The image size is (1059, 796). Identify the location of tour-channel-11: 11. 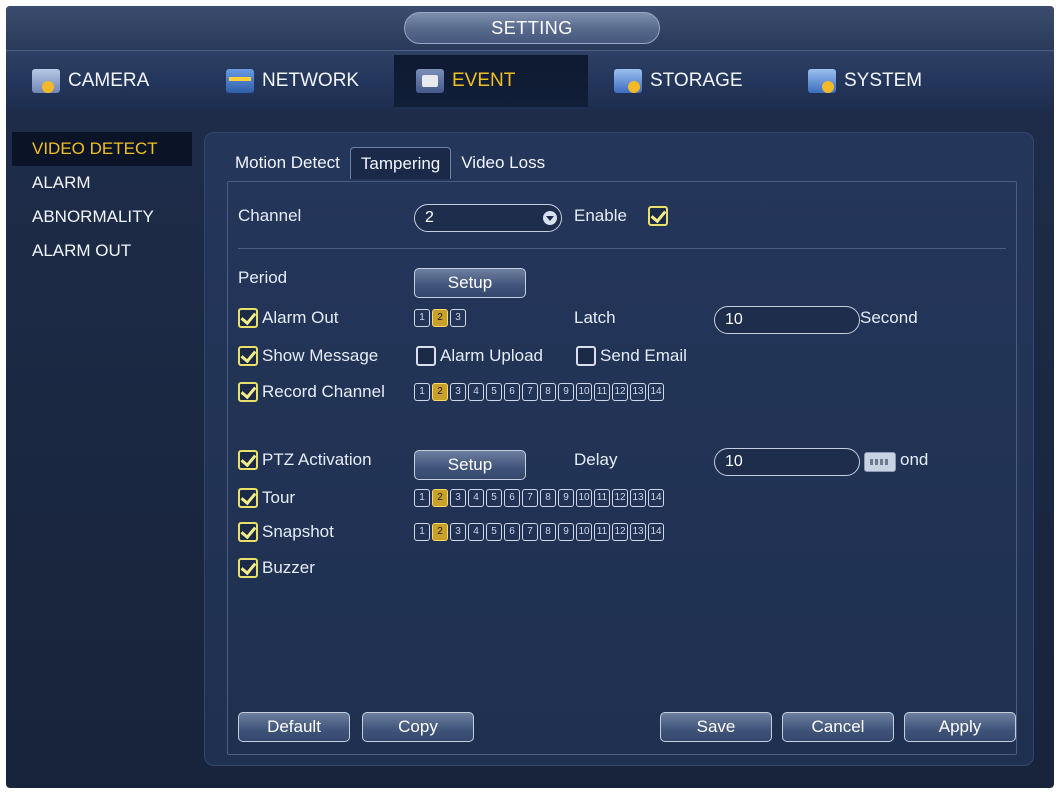
(602, 498).